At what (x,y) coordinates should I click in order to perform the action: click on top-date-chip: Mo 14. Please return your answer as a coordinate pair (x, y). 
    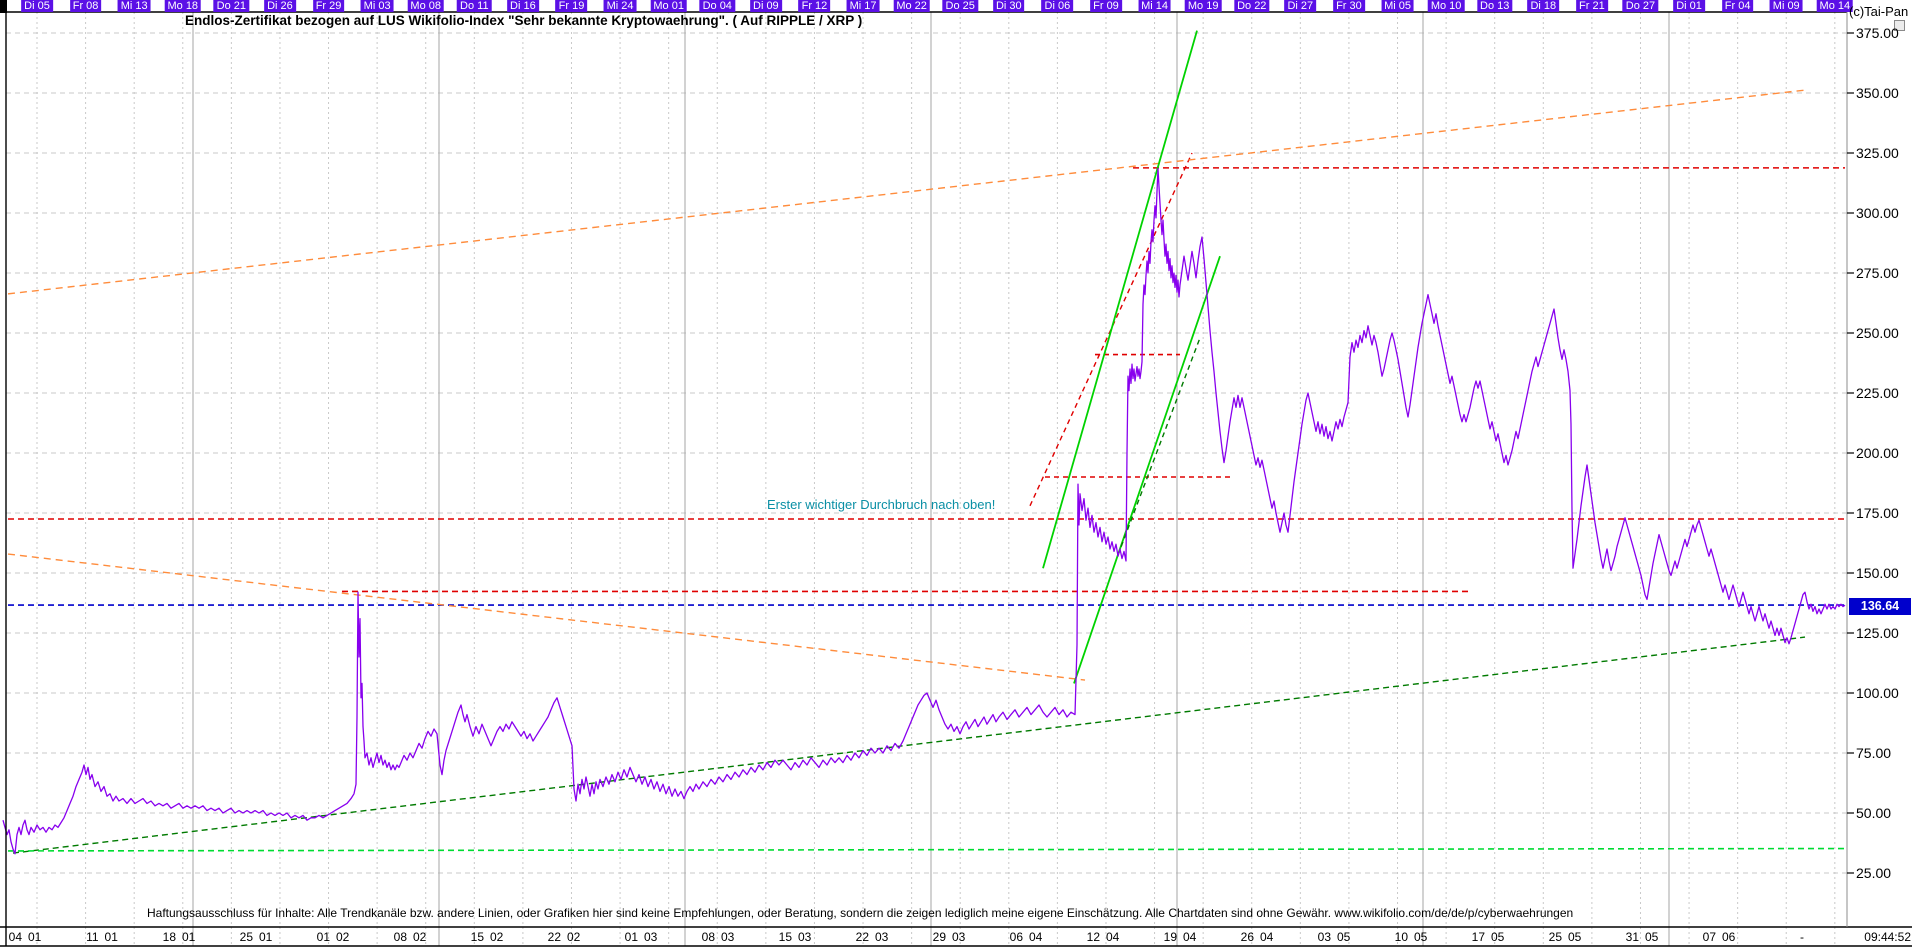
    Looking at the image, I should click on (1835, 6).